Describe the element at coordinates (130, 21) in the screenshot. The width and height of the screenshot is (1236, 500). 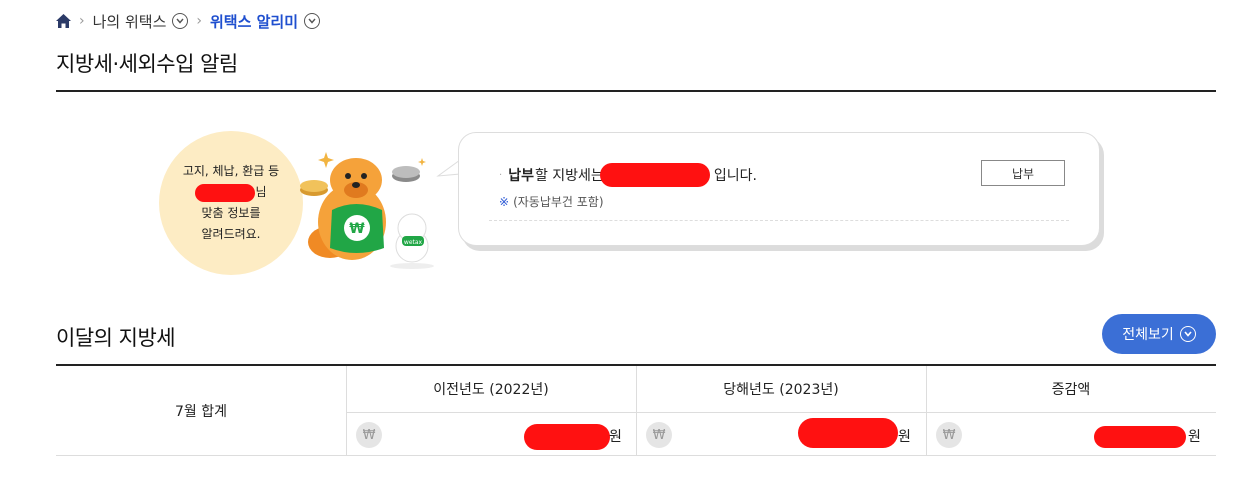
I see `breadcrumb-item-my-wetax: 나의 위택스` at that location.